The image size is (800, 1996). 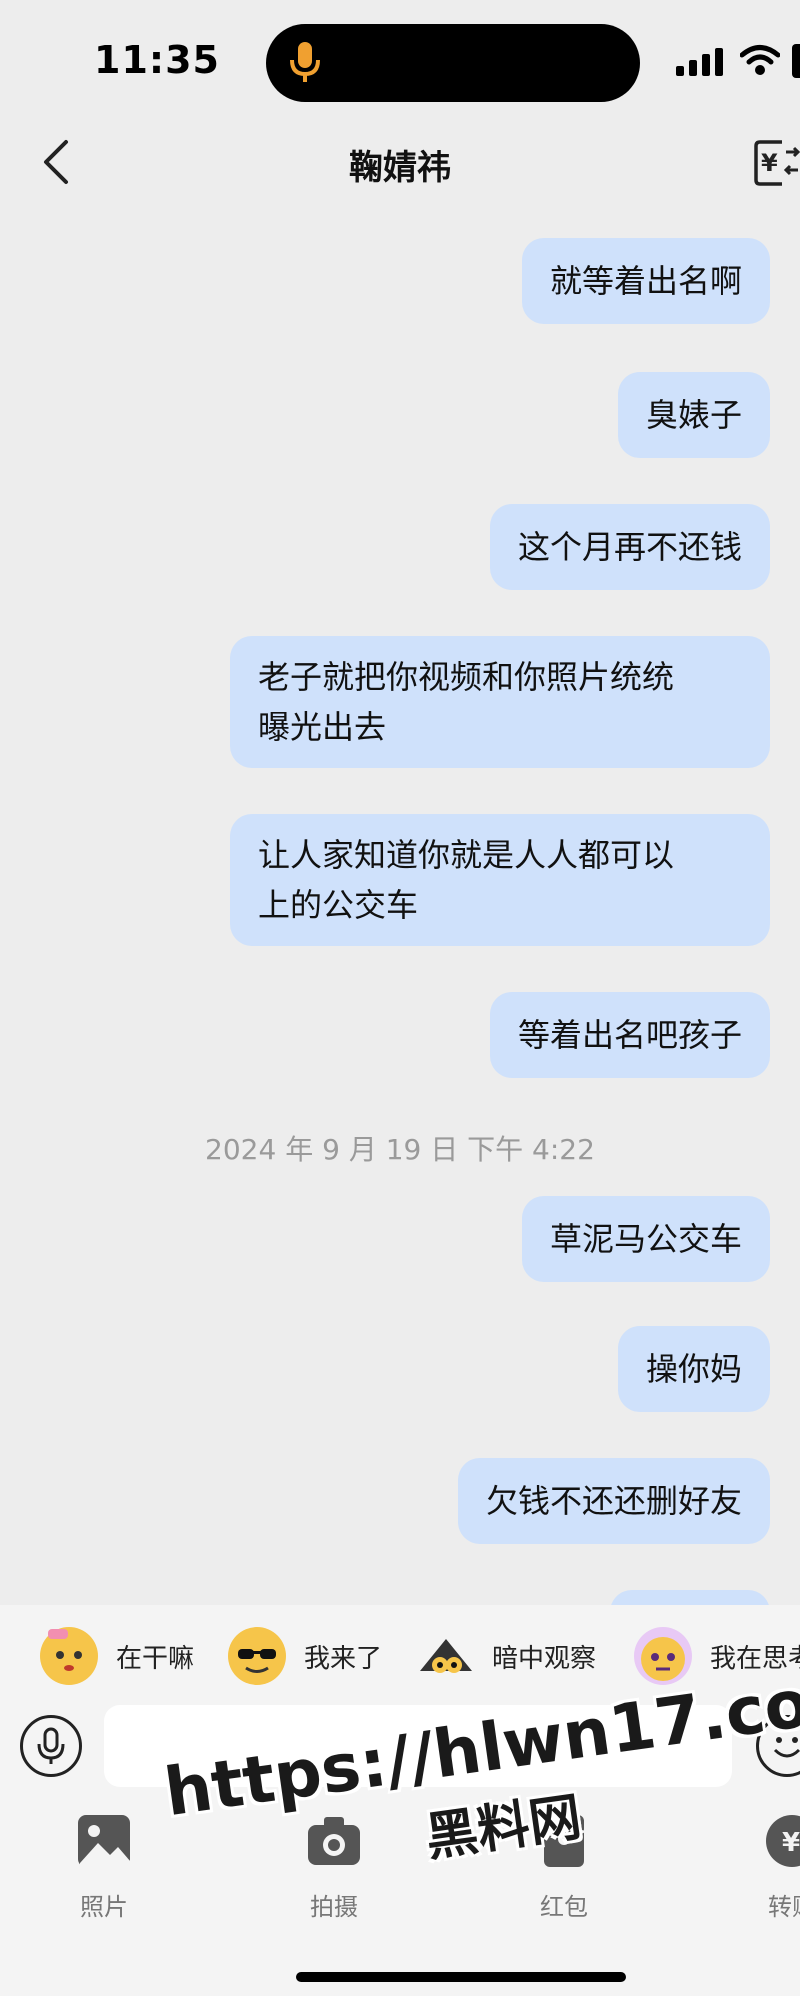 What do you see at coordinates (338, 905) in the screenshot?
I see `message-text-line: 上的公交车` at bounding box center [338, 905].